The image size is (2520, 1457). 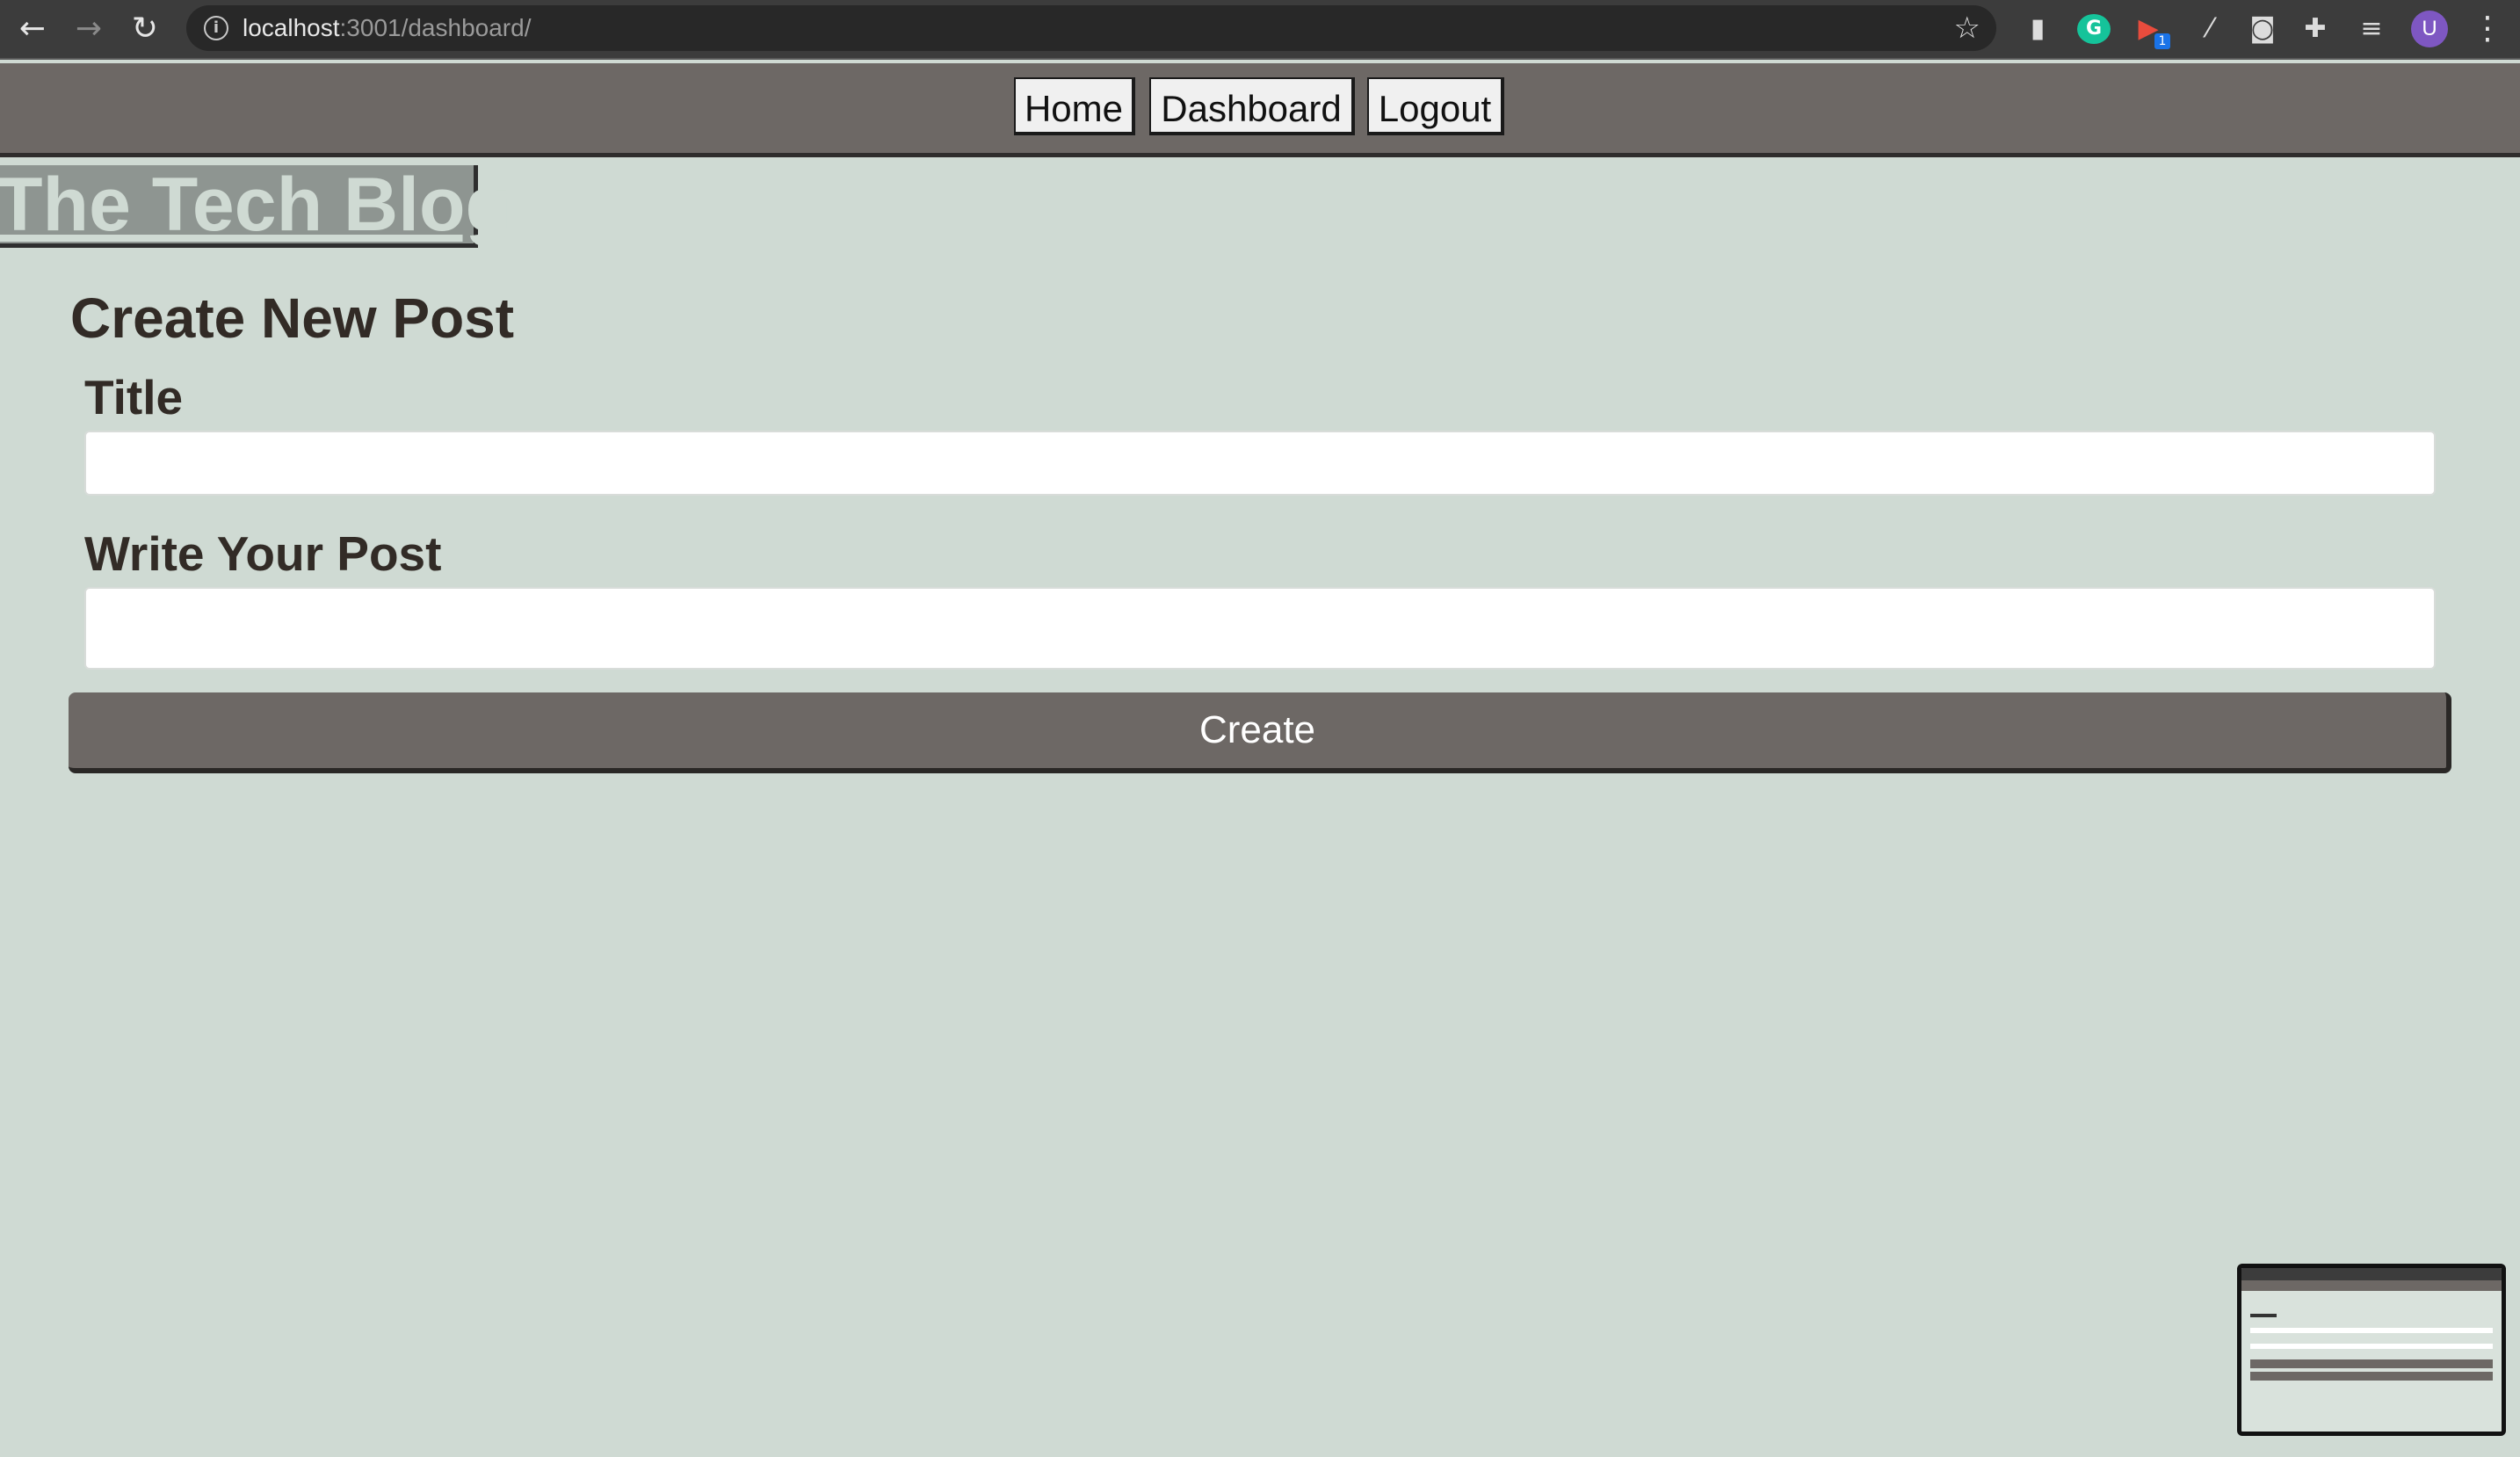 What do you see at coordinates (1260, 732) in the screenshot?
I see `create-button: Create` at bounding box center [1260, 732].